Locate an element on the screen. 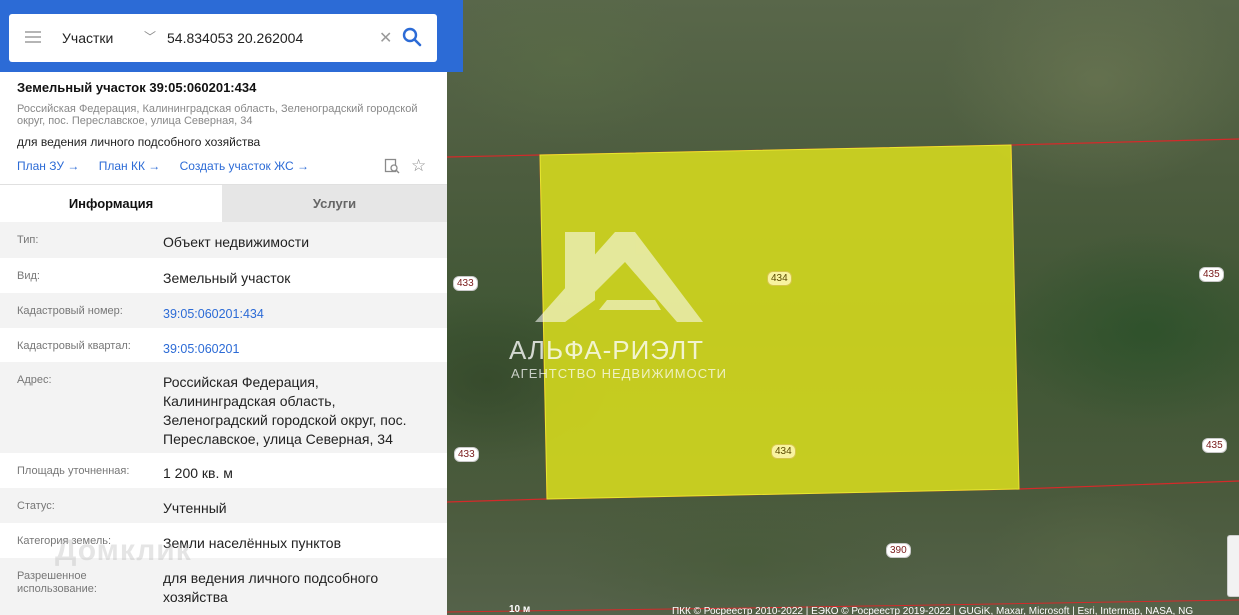 The height and width of the screenshot is (615, 1239). domclick-watermark: Домклик is located at coordinates (123, 550).